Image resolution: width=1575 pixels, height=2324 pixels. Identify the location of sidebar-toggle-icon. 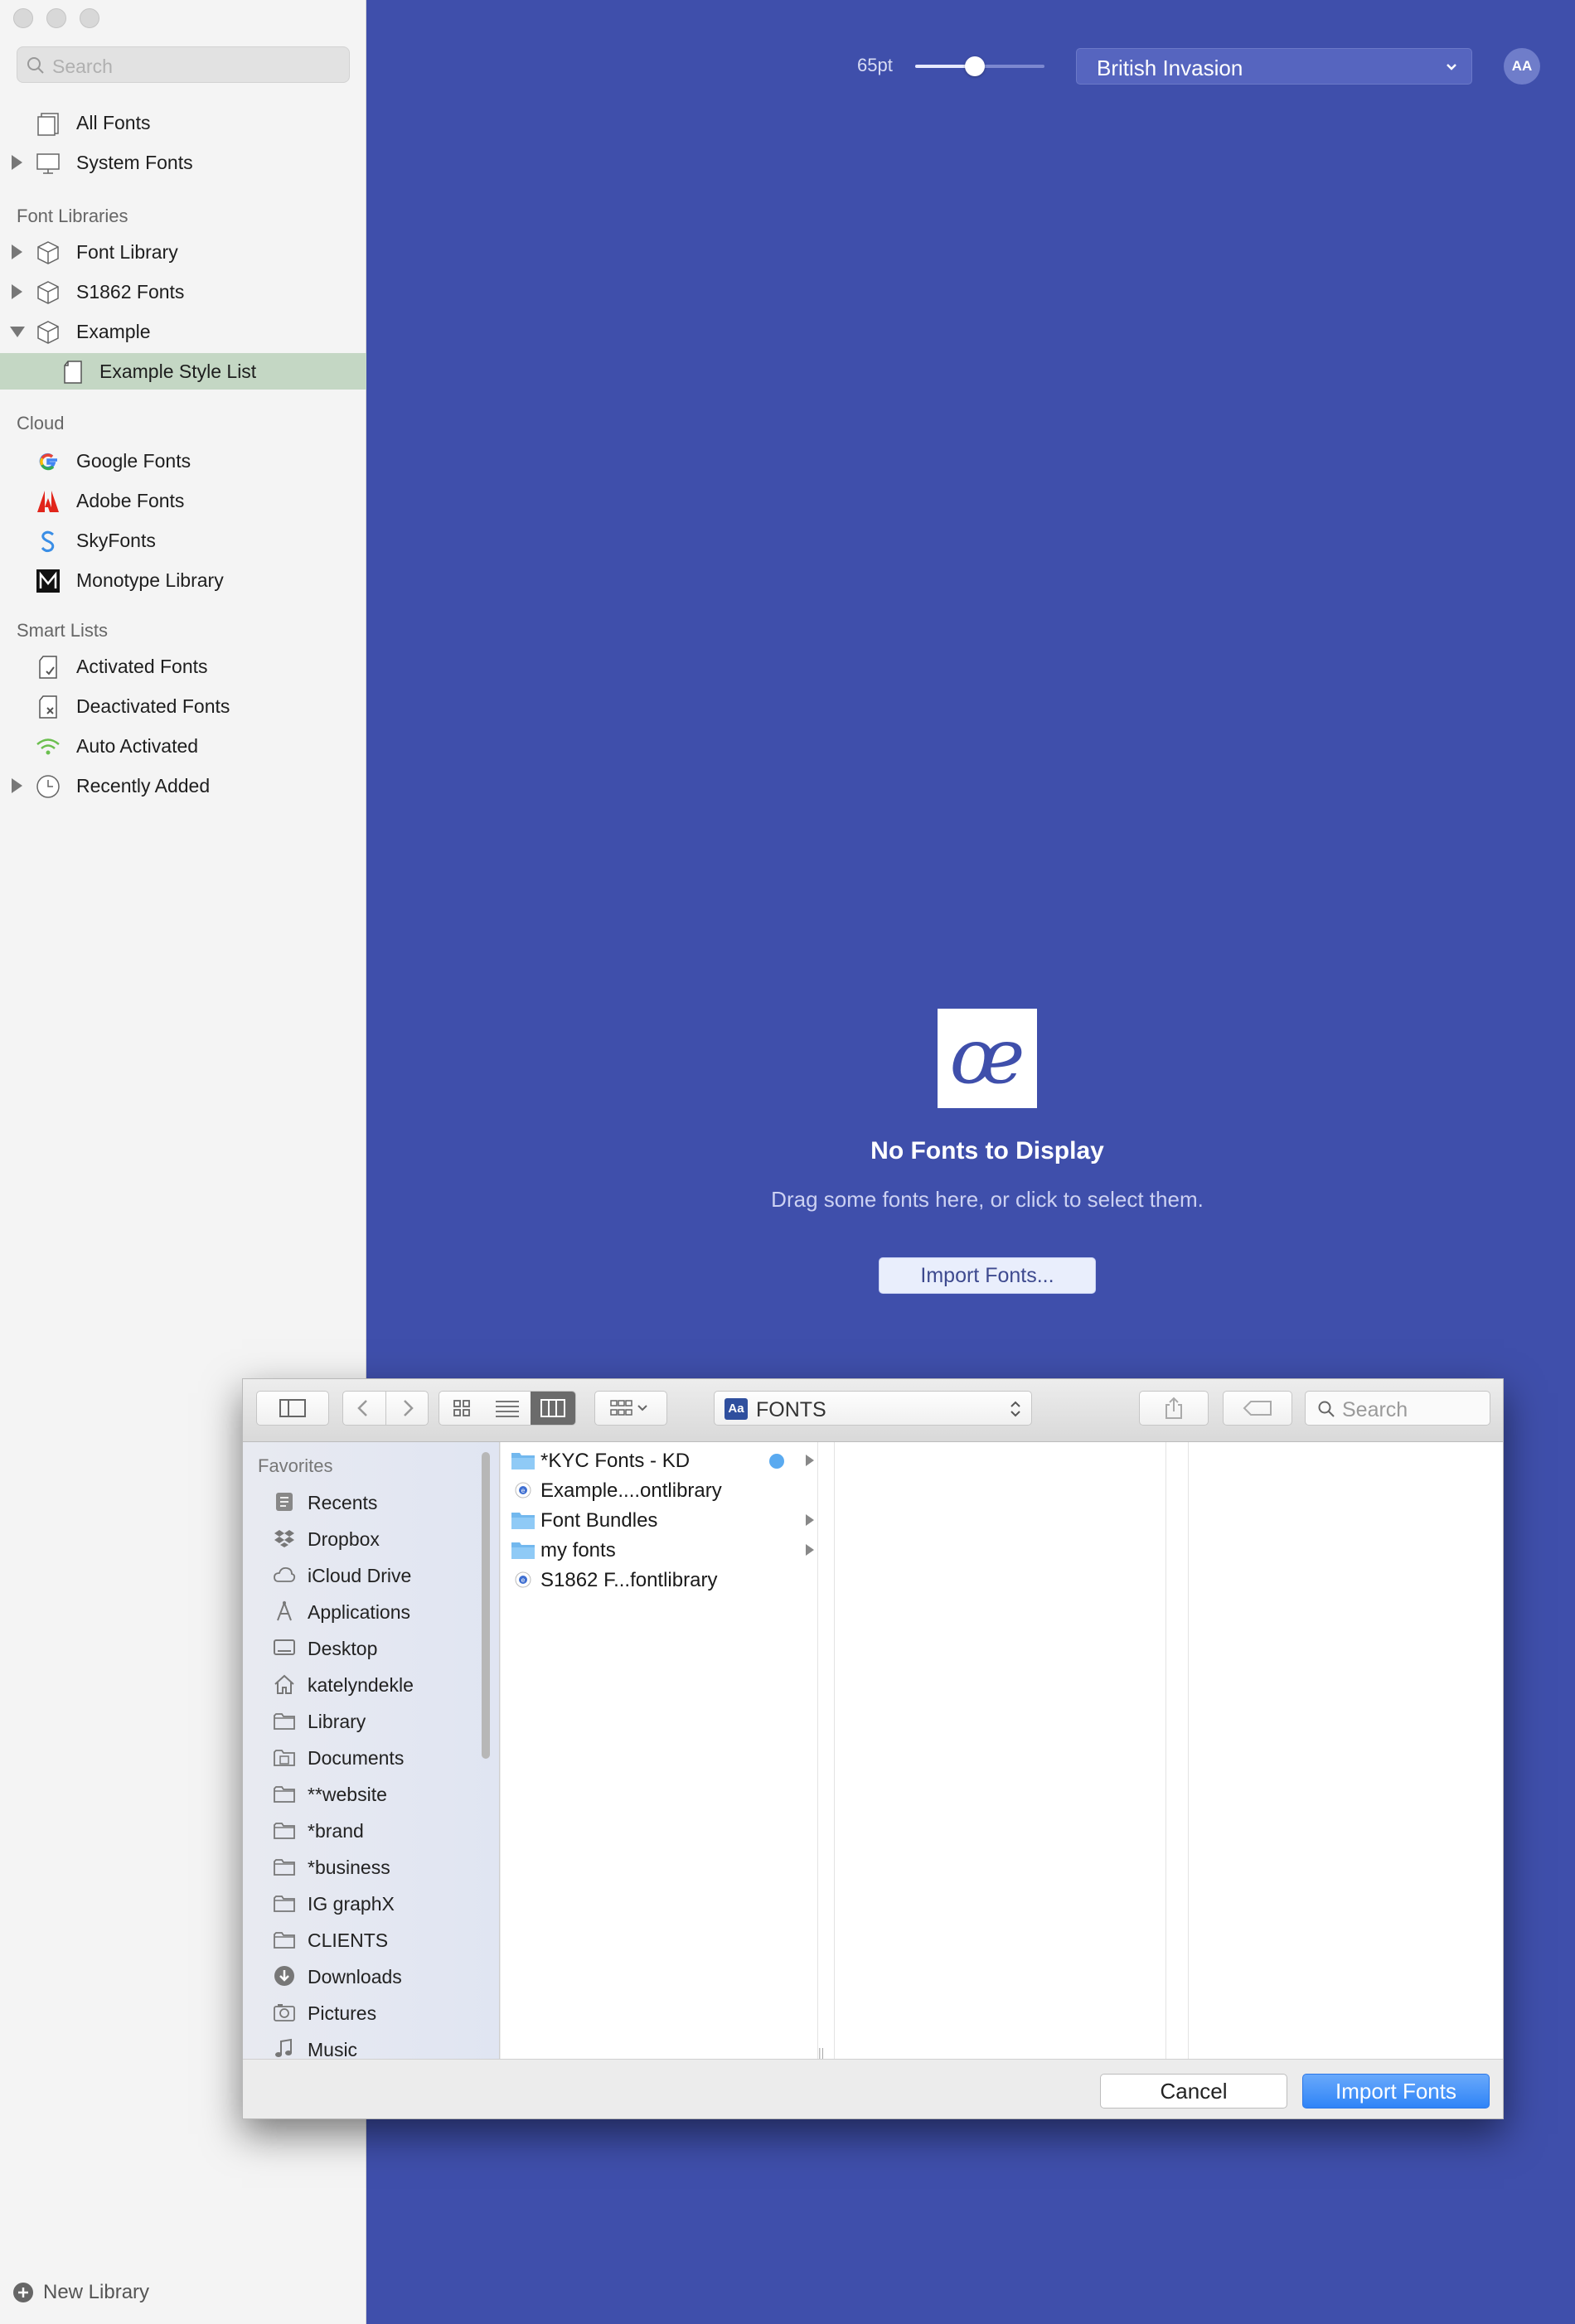
(292, 1408).